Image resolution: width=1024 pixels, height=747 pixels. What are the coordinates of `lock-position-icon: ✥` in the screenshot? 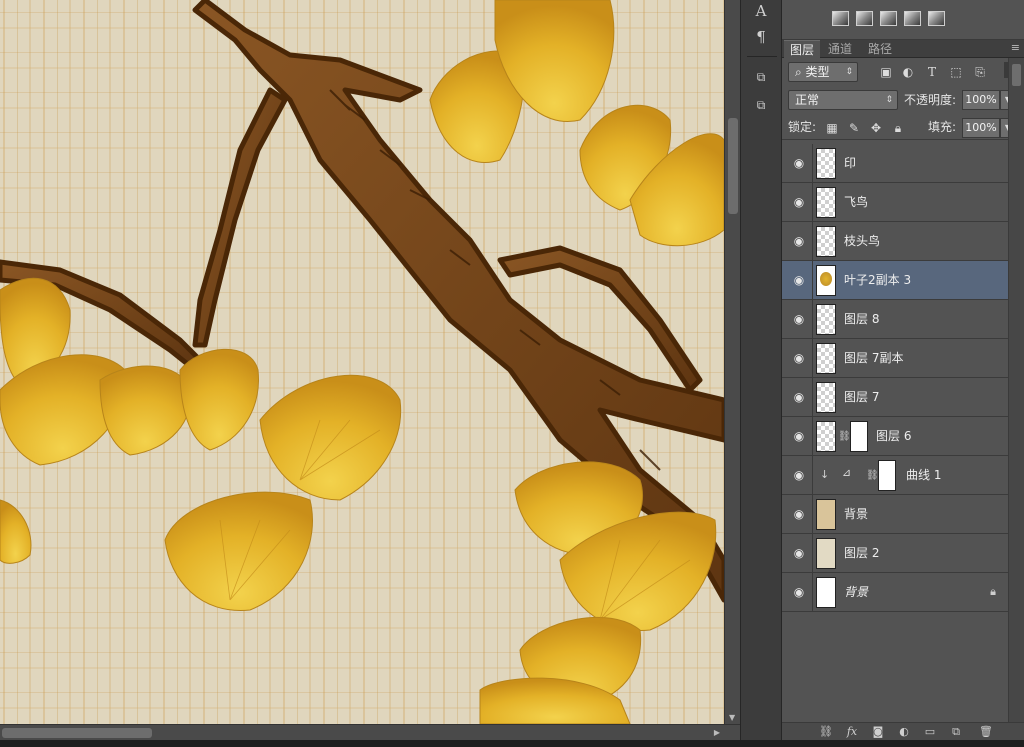 It's located at (876, 128).